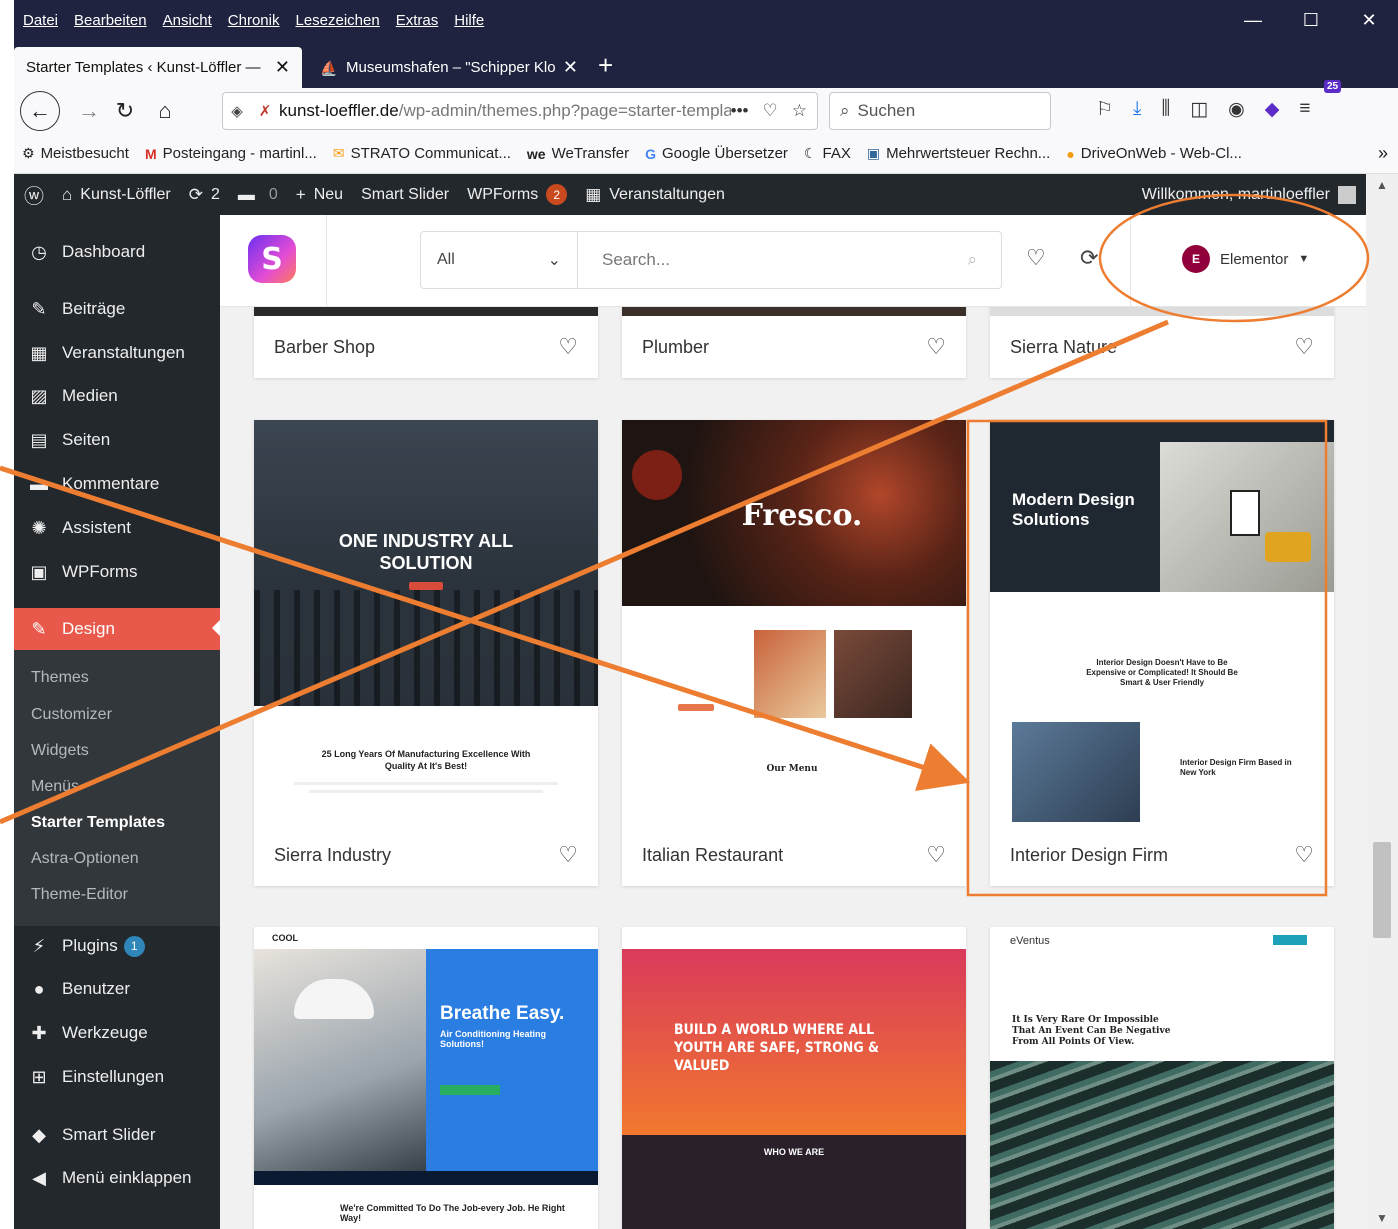  Describe the element at coordinates (117, 1178) in the screenshot. I see `sidebar-item-menue-einklappen: ◀ Menü einklappen` at that location.